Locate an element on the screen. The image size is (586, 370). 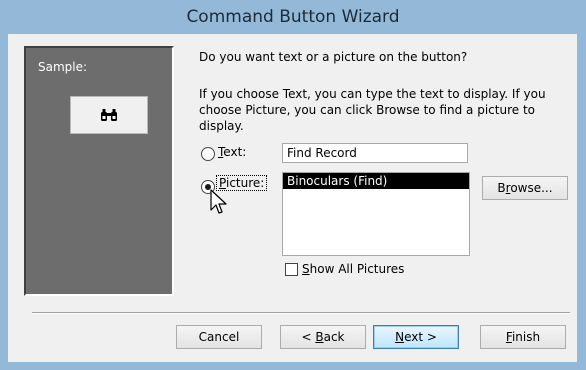
text-radio-label: Text: is located at coordinates (232, 152).